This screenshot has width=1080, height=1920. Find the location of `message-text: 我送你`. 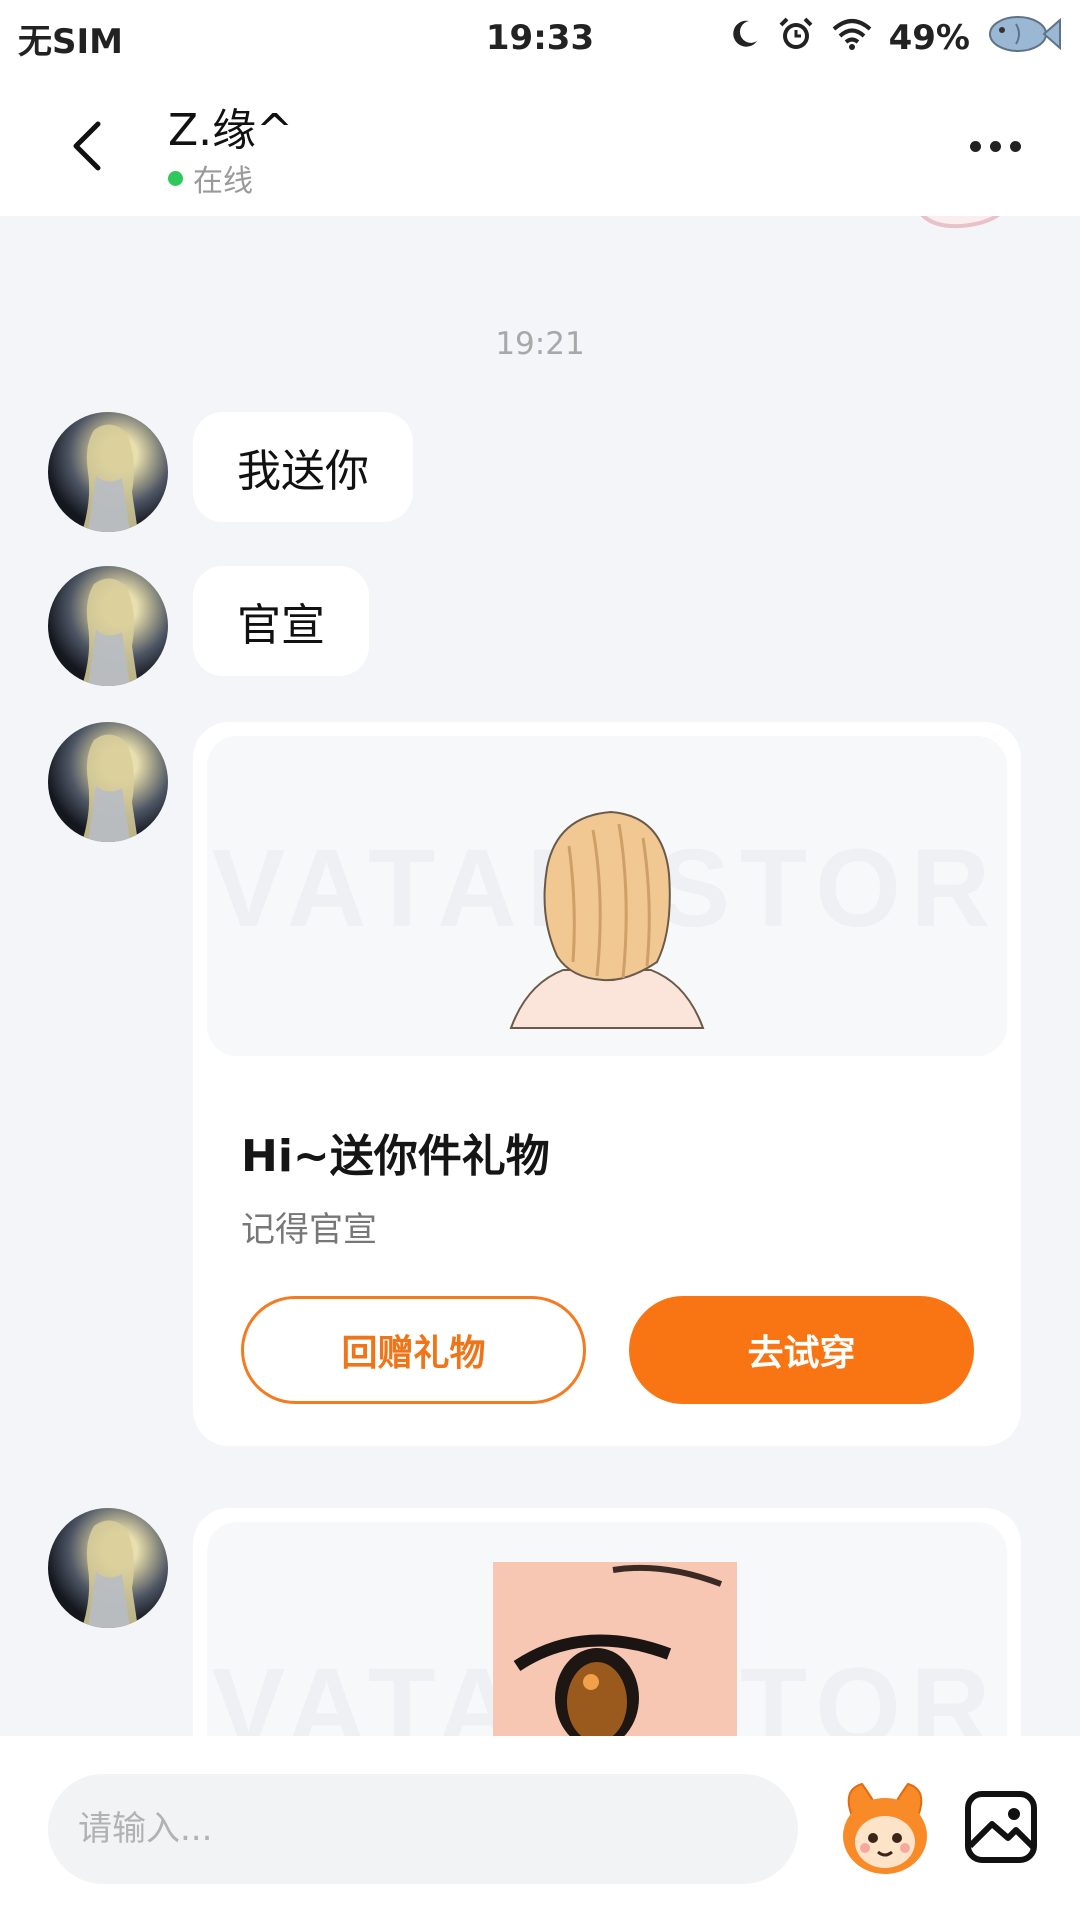

message-text: 我送你 is located at coordinates (303, 471).